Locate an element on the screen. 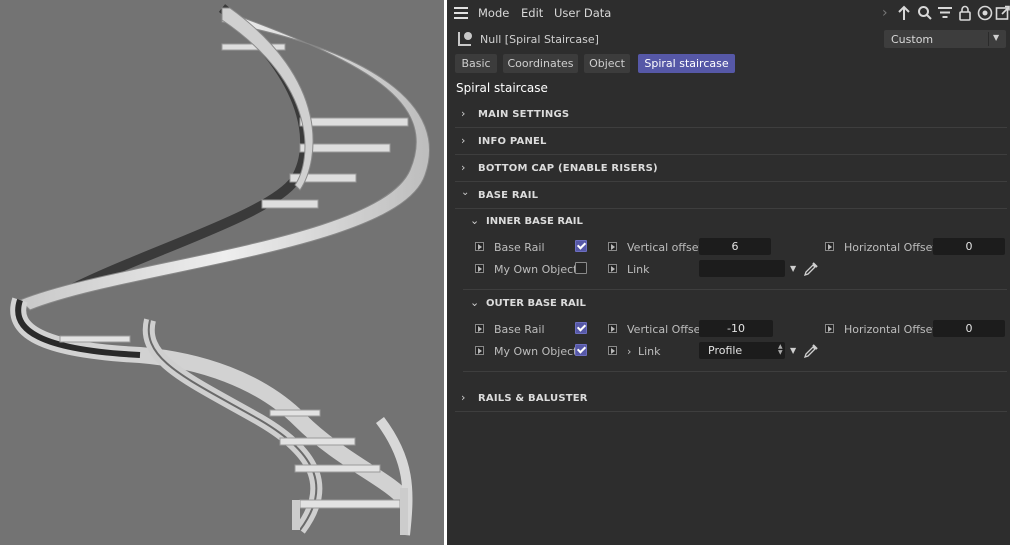 This screenshot has width=1010, height=545. inner-my-own-object-label: My Own Object is located at coordinates (536, 269).